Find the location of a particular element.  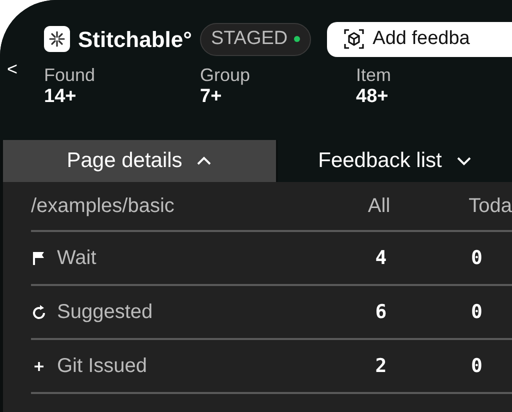

count-value: 2 is located at coordinates (381, 365).